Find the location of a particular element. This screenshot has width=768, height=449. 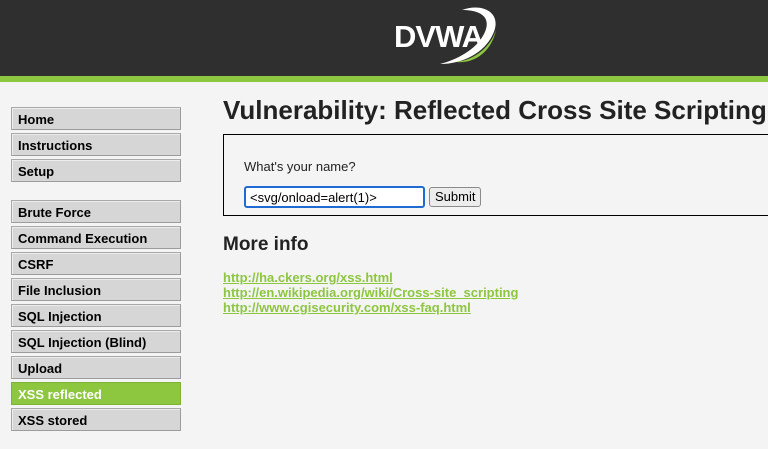

sidebar-item-upload: Upload is located at coordinates (96, 367).